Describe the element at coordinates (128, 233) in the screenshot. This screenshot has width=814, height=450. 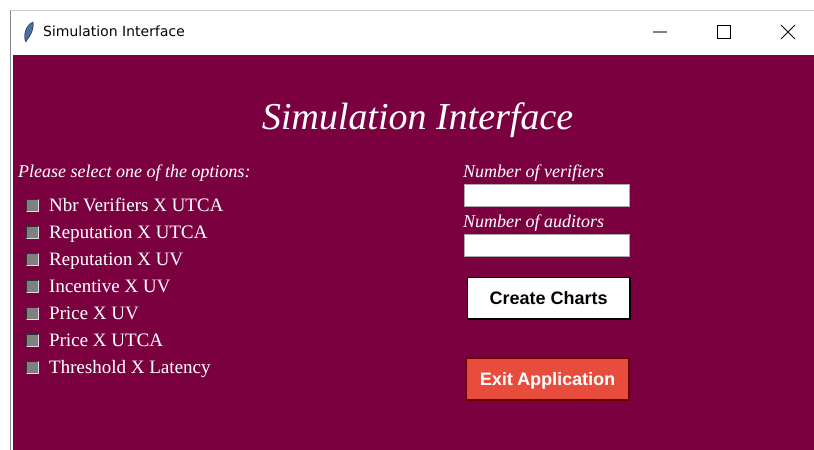
I see `option-label: Reputation X UTCA` at that location.